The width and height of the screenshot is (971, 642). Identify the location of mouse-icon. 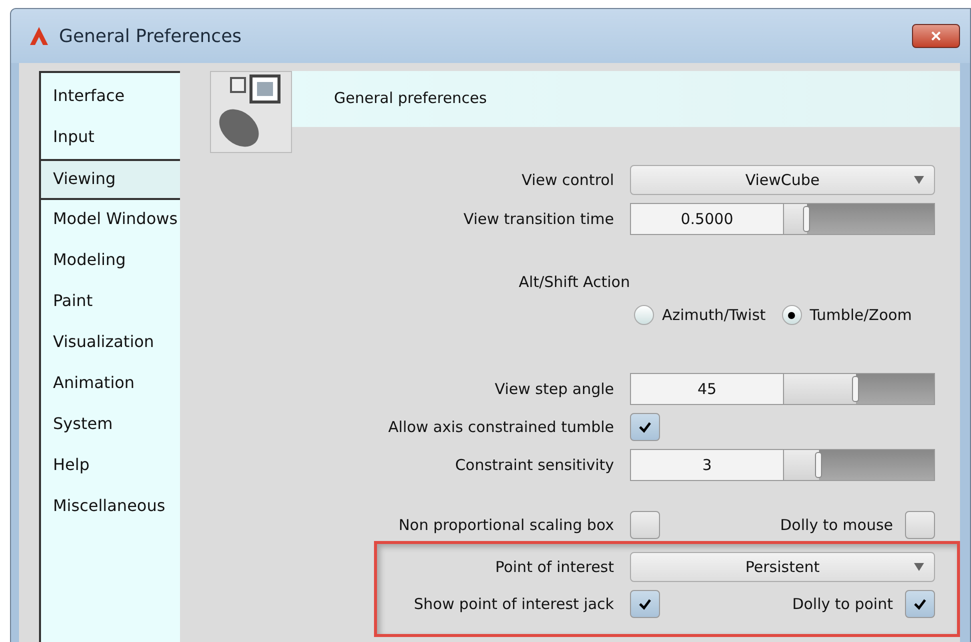
(251, 112).